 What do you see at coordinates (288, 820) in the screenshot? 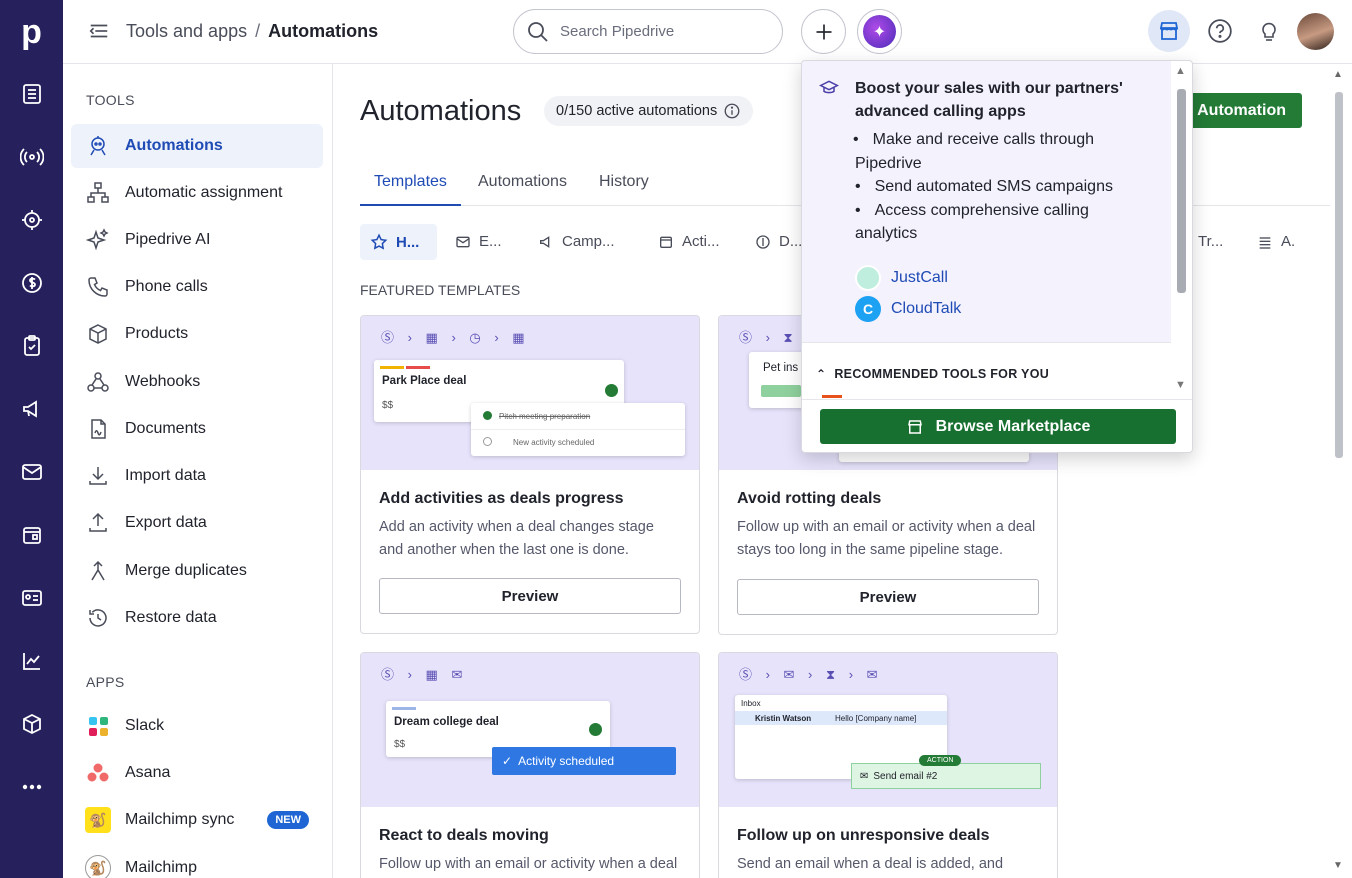
I see `new-badge: NEW` at bounding box center [288, 820].